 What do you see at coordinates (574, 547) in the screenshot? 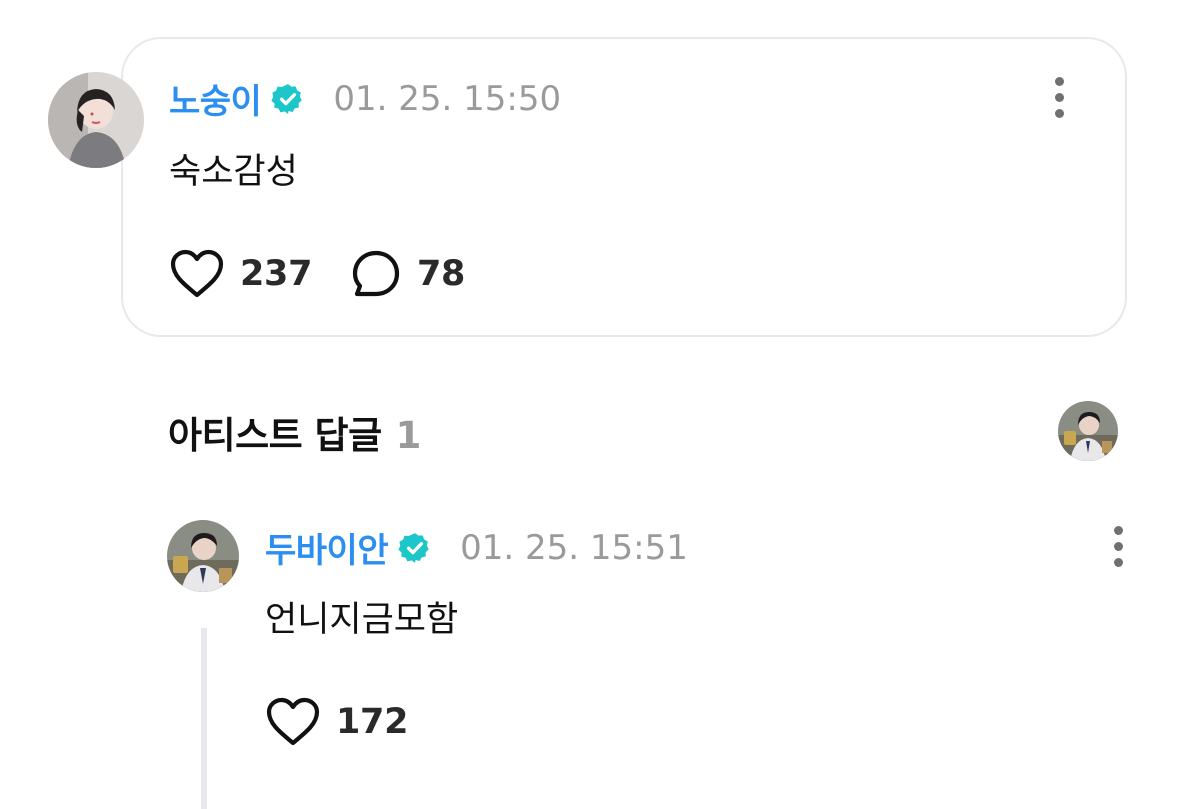
I see `reply-timestamp: 01. 25. 15:51` at bounding box center [574, 547].